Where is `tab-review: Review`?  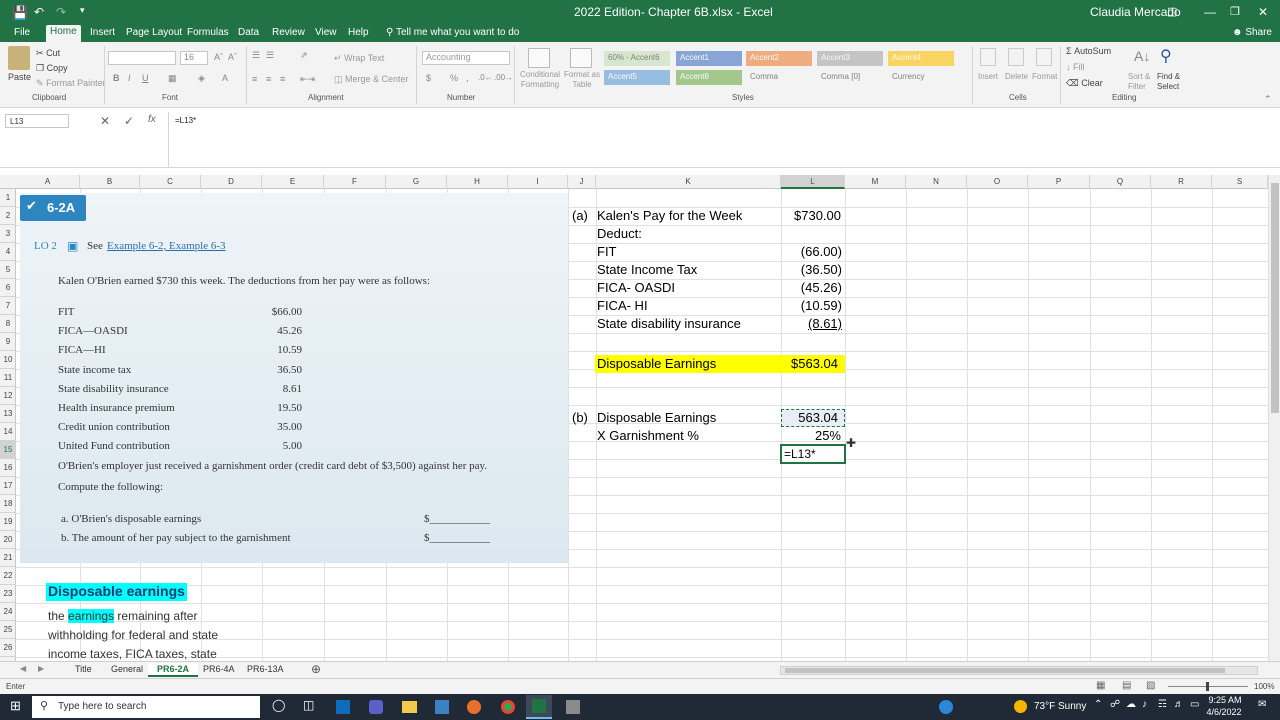
tab-review: Review is located at coordinates (288, 32).